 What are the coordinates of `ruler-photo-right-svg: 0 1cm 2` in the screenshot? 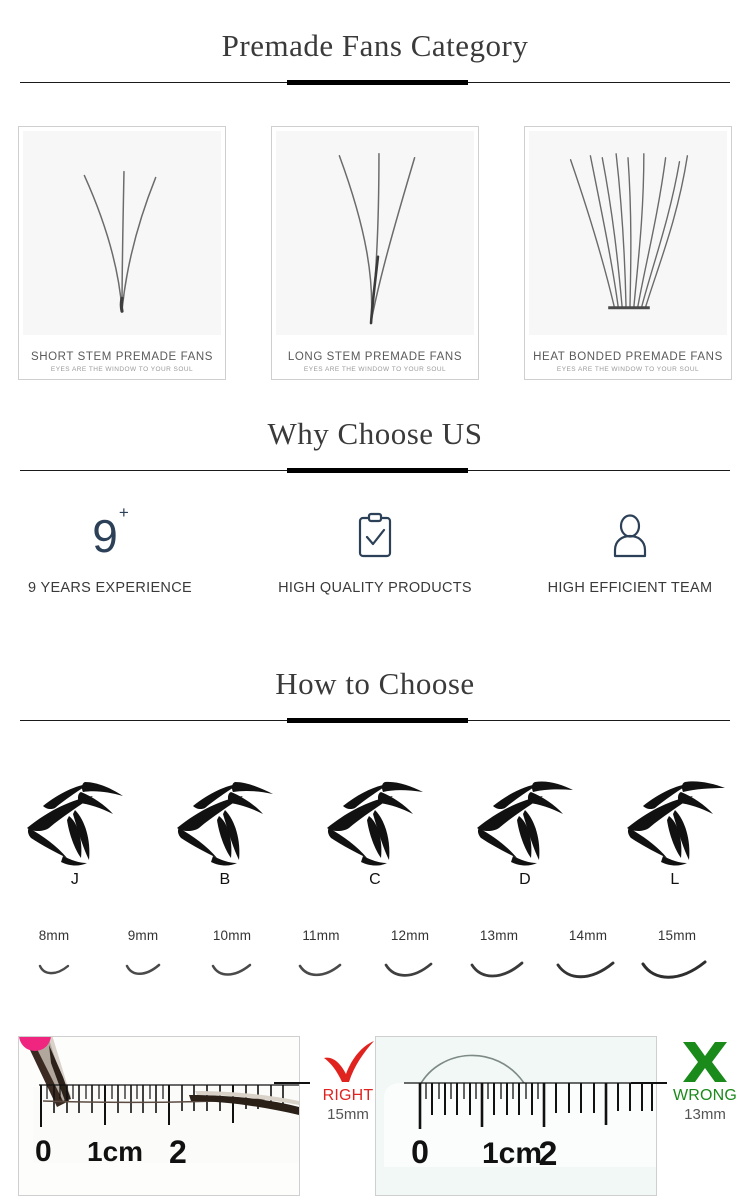 It's located at (159, 1116).